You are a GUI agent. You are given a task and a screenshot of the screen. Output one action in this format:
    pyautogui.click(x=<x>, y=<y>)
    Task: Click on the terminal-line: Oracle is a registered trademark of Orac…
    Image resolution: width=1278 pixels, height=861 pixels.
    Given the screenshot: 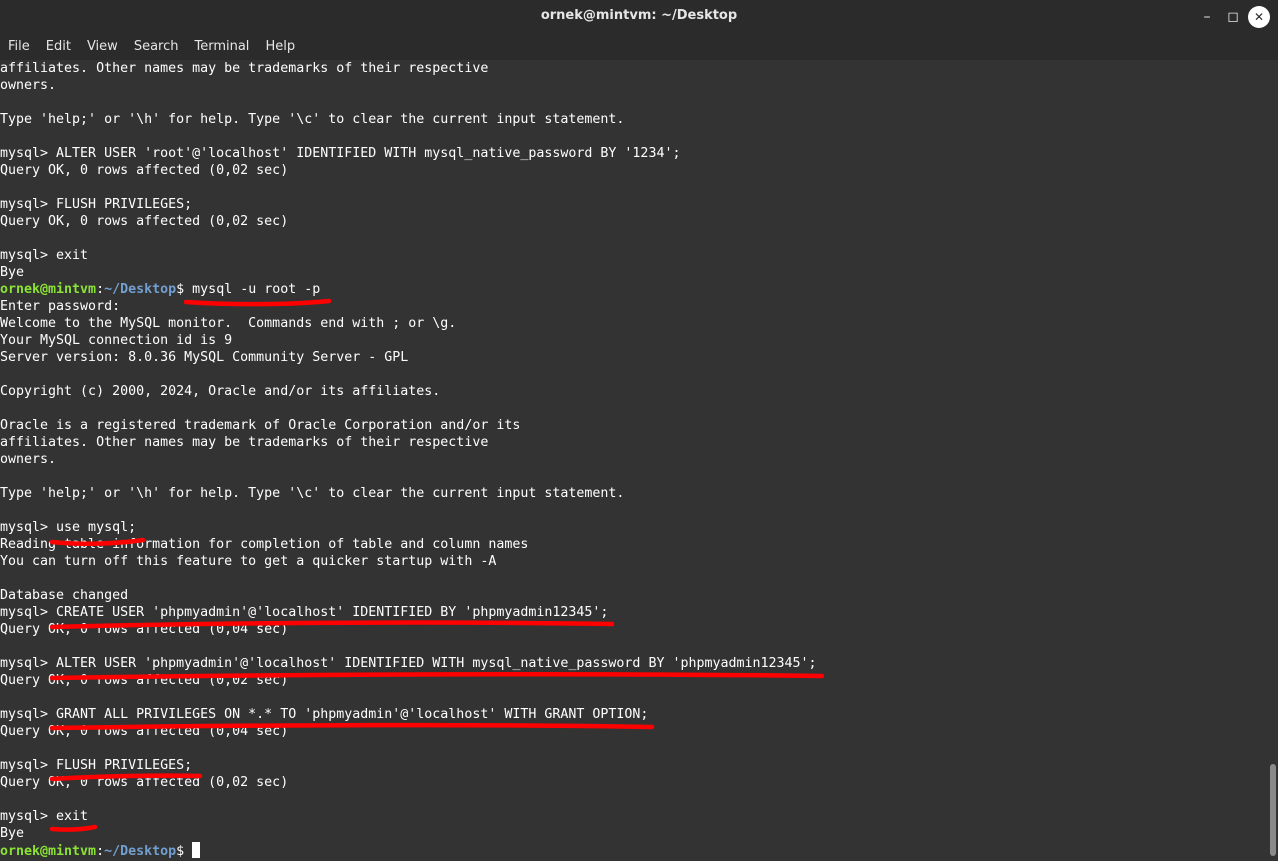 What is the action you would take?
    pyautogui.click(x=260, y=425)
    